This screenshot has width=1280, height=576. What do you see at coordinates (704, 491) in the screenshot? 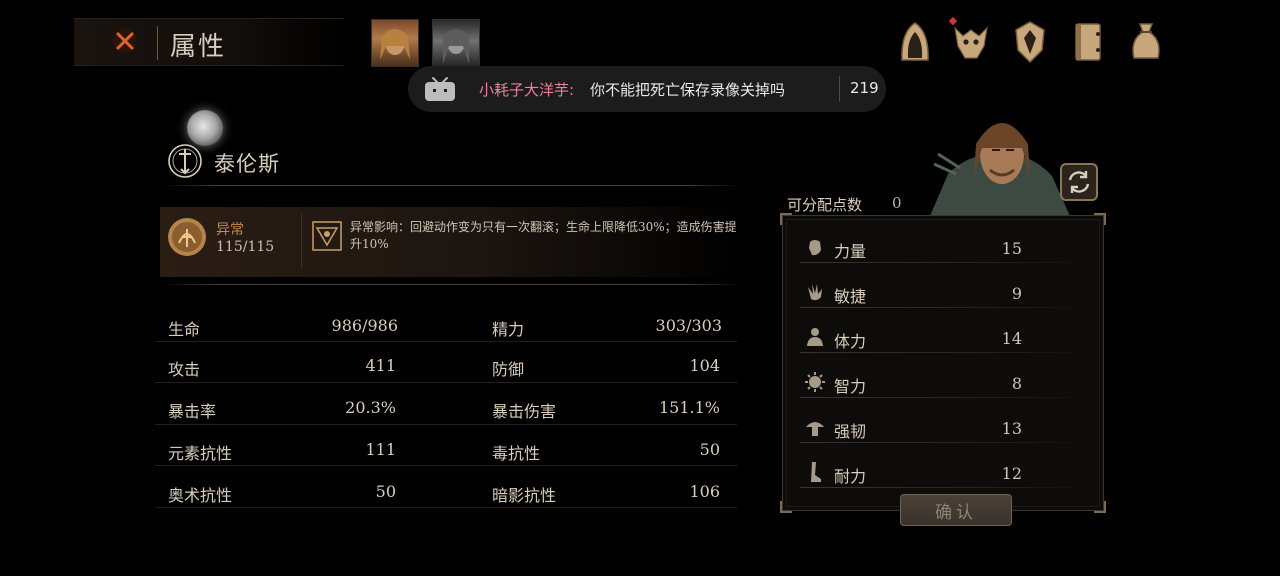
I see `stat-value: 106` at bounding box center [704, 491].